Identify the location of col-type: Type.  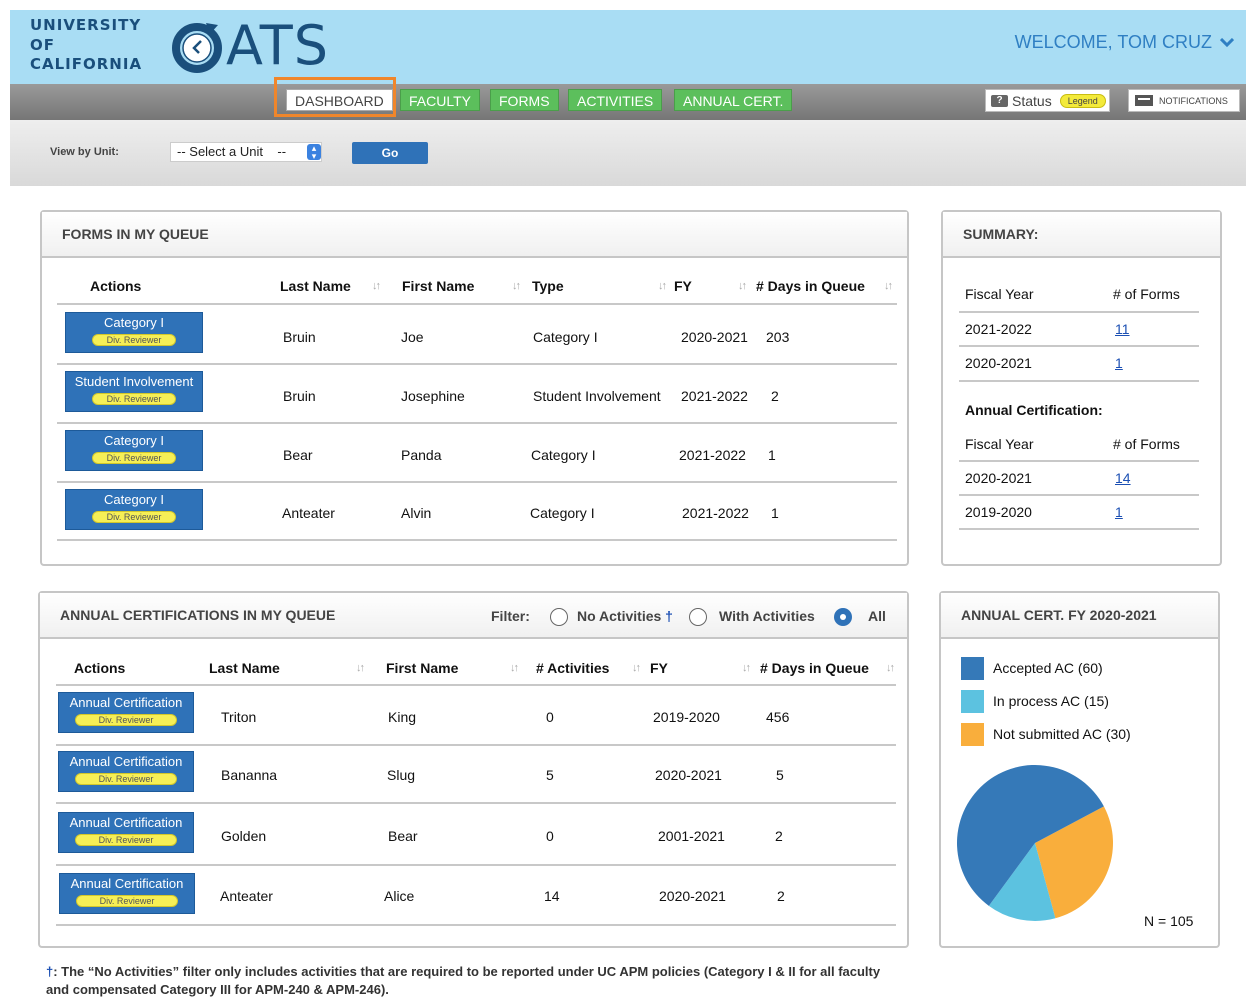
(548, 286).